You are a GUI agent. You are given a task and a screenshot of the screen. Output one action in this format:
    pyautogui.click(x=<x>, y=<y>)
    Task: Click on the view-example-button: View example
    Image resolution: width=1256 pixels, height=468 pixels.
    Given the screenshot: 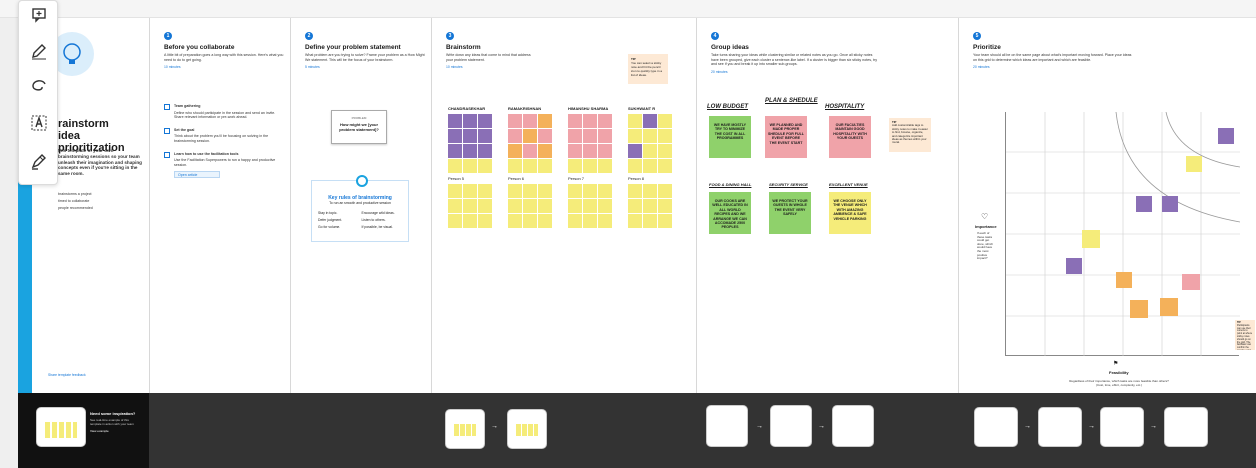 What is the action you would take?
    pyautogui.click(x=115, y=431)
    